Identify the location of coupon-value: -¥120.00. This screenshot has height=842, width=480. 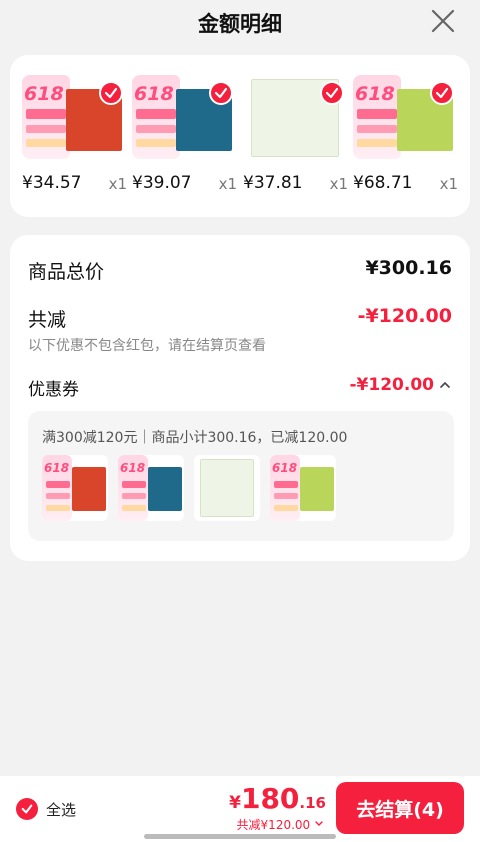
(392, 385).